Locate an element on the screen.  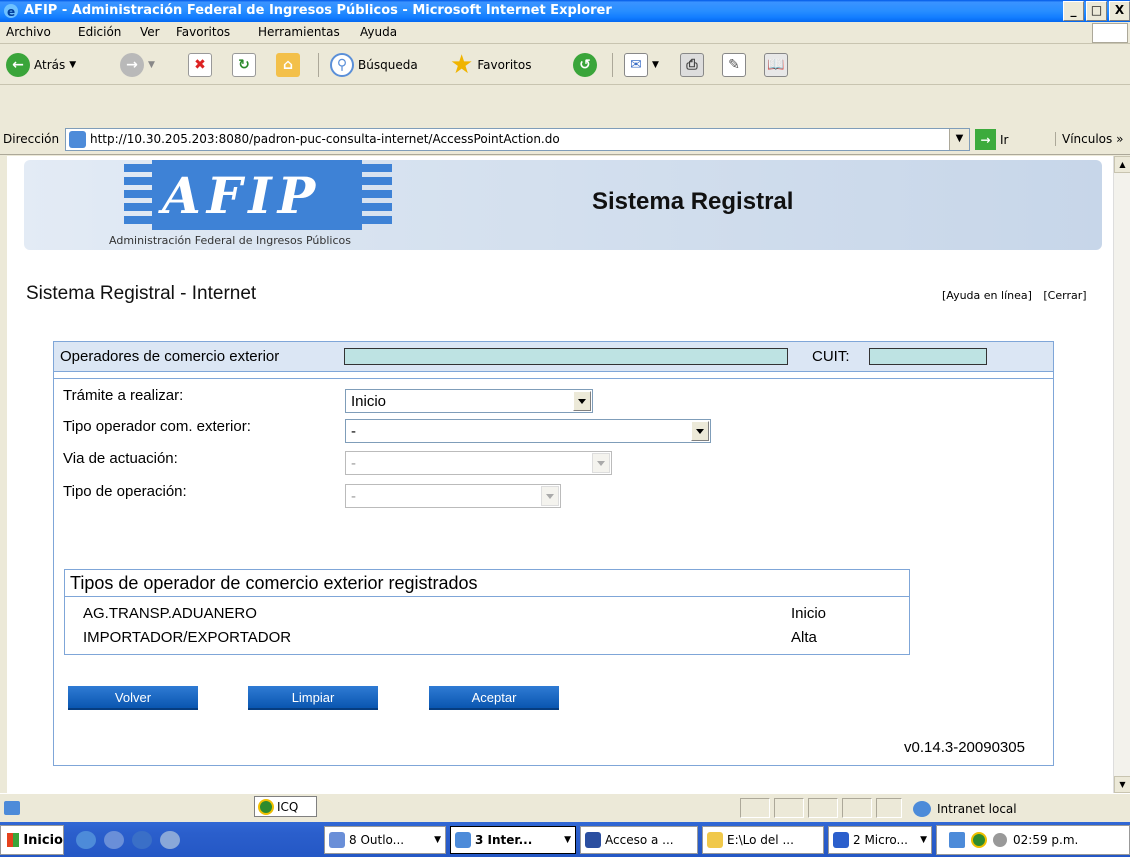
stop-button: ✖ is located at coordinates (200, 65).